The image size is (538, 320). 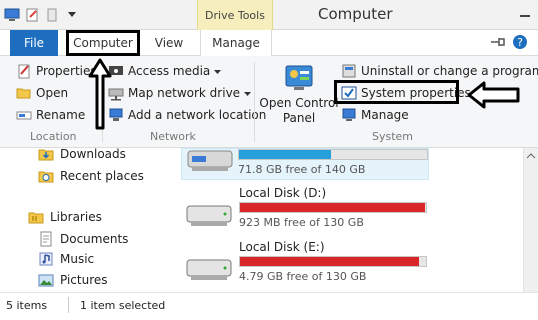 I want to click on recent-places-icon, so click(x=46, y=176).